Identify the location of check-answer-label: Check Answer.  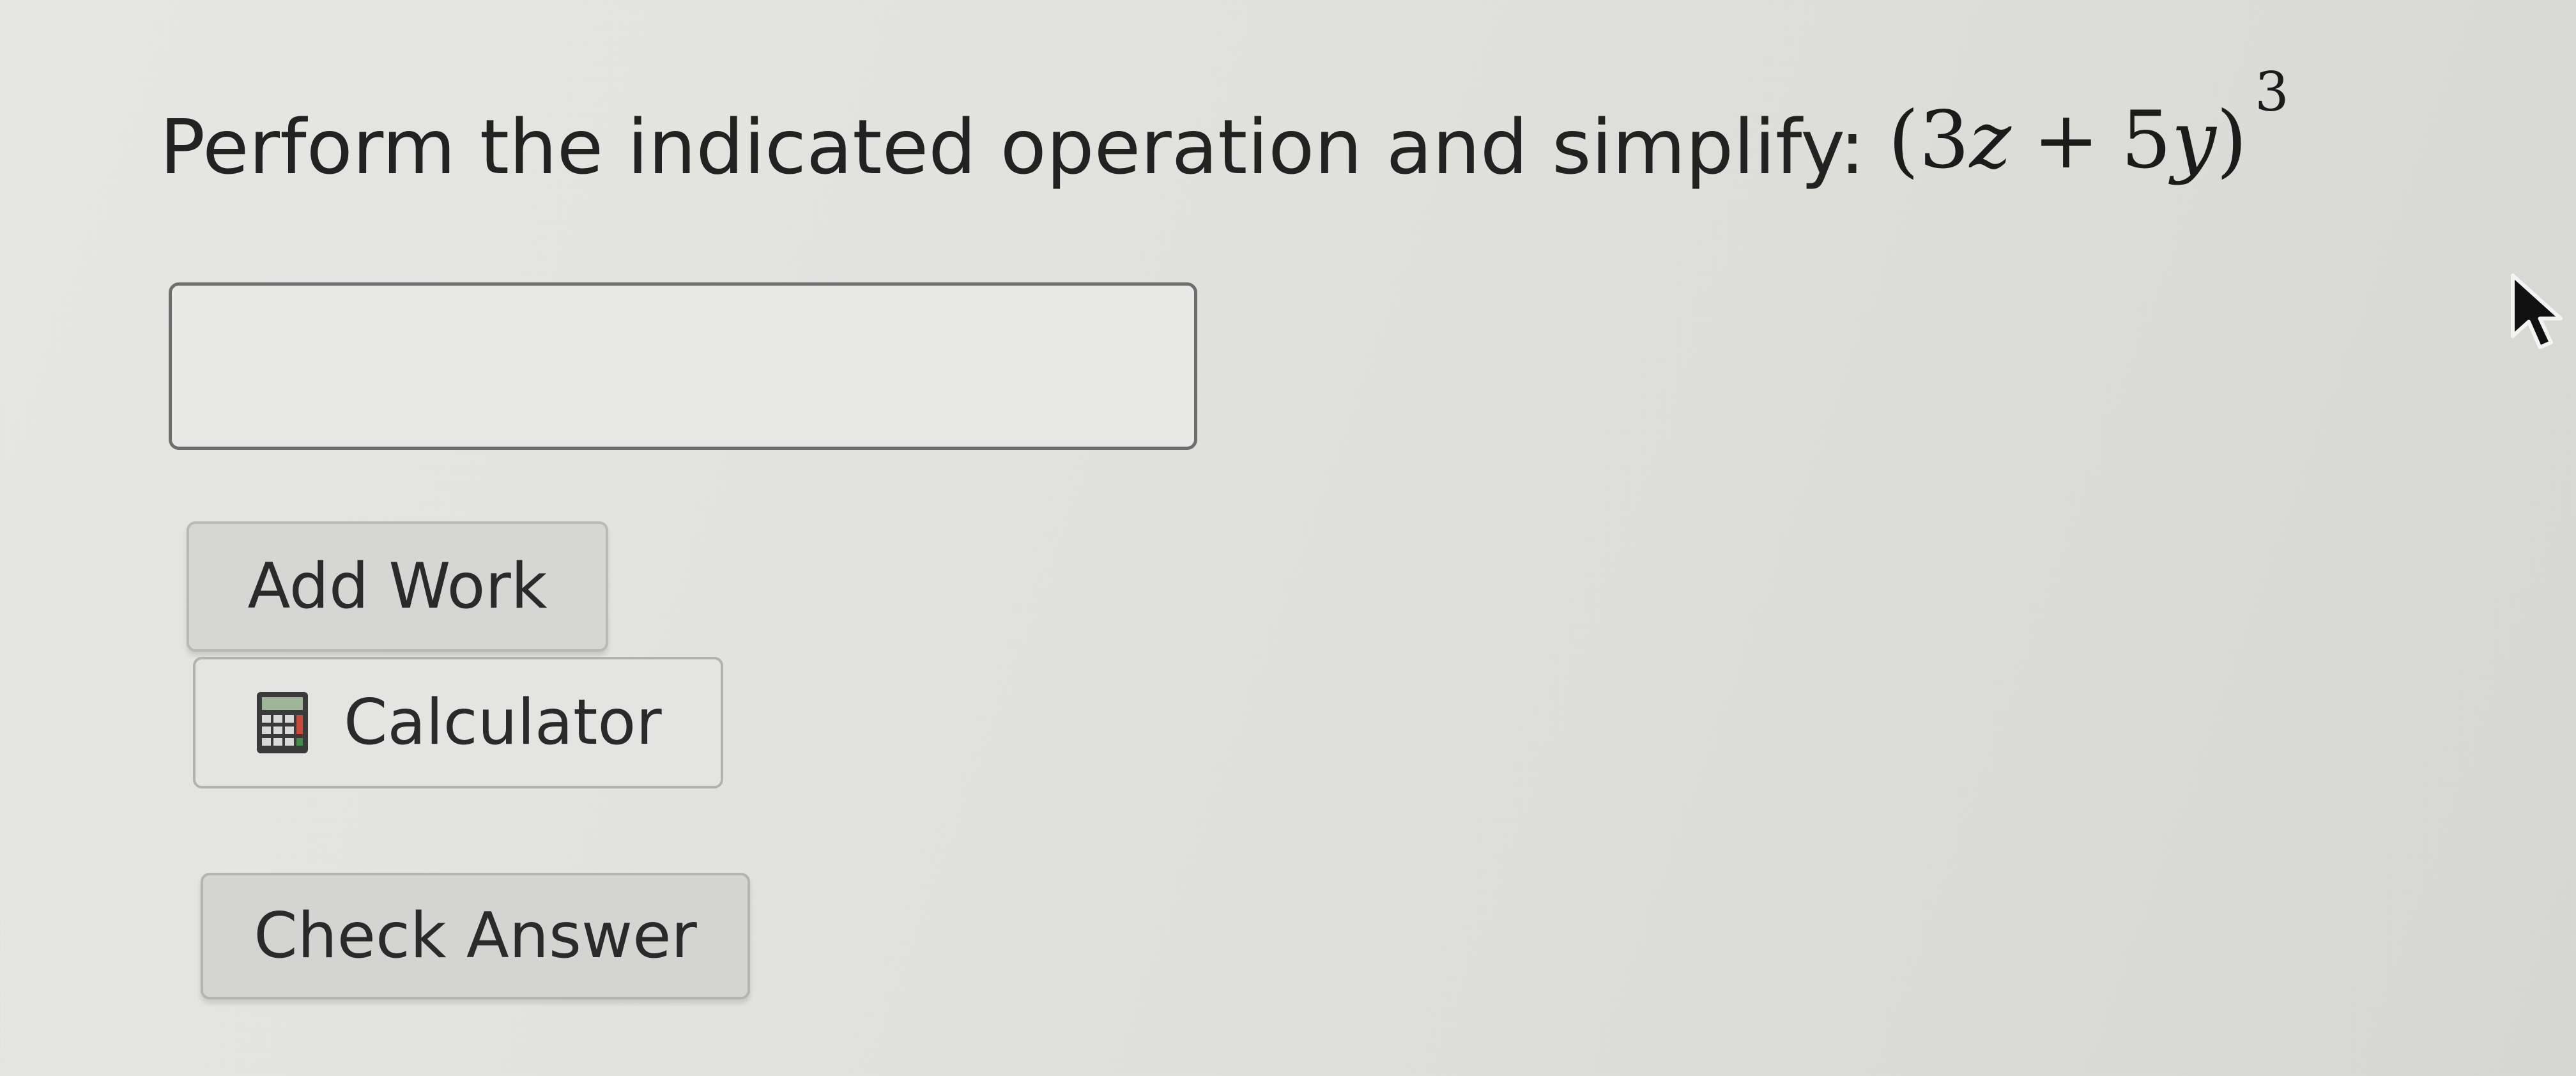
(475, 936).